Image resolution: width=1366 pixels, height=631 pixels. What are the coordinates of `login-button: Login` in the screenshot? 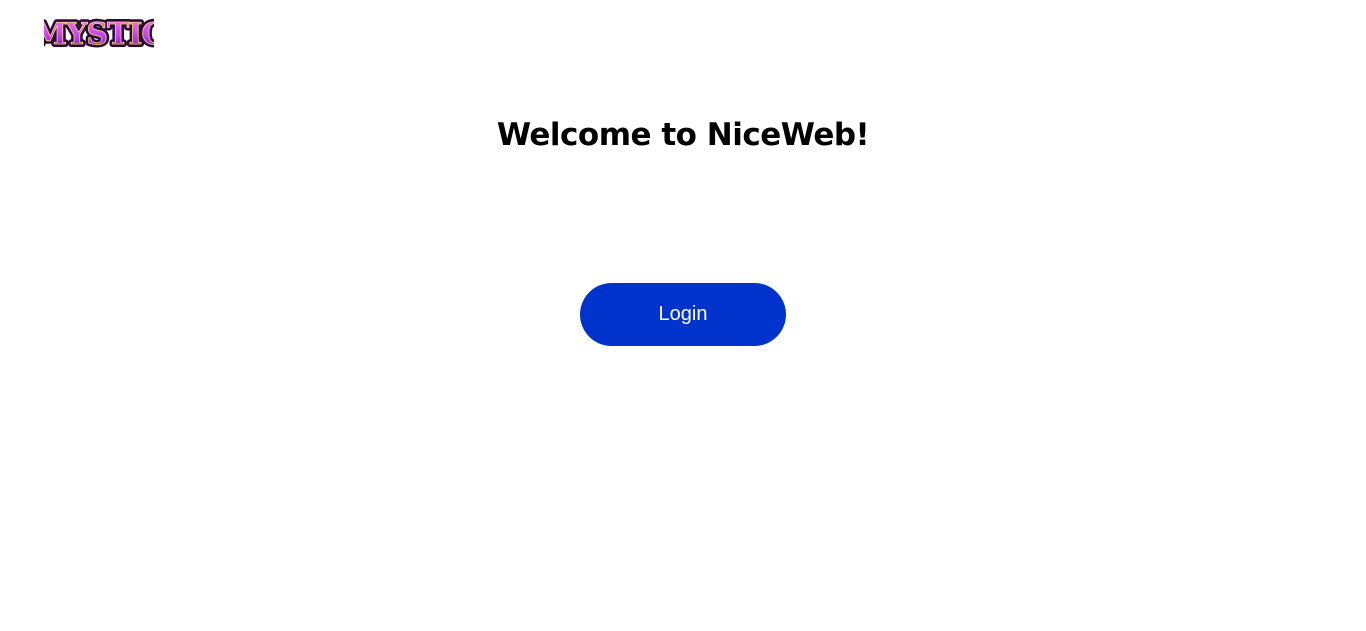 It's located at (683, 314).